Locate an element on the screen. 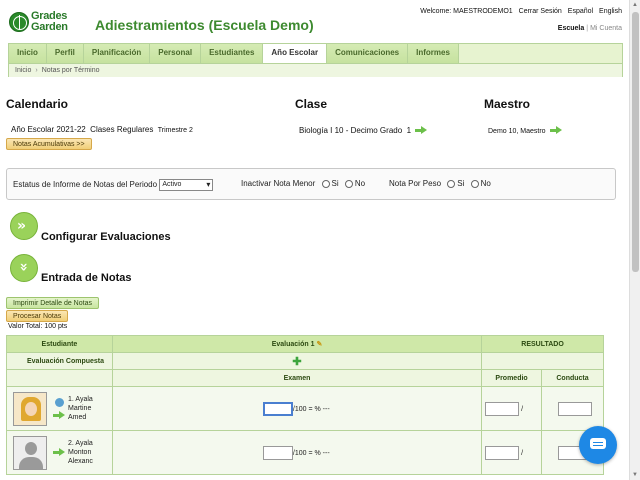  inactivate-setting: Inactivar Nota Menor Si No is located at coordinates (303, 183).